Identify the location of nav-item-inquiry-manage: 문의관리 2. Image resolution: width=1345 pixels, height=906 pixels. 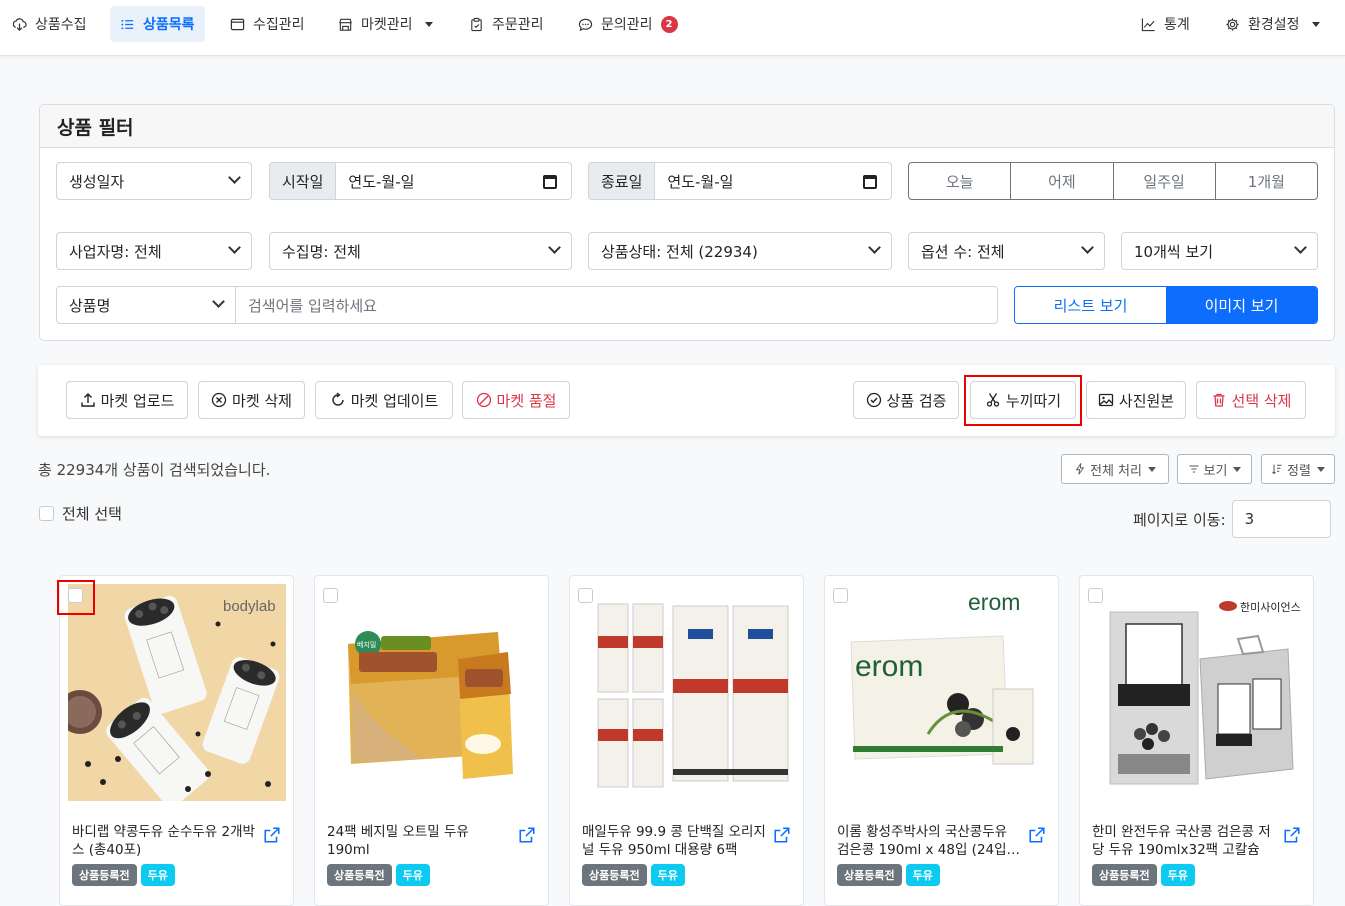
(628, 24).